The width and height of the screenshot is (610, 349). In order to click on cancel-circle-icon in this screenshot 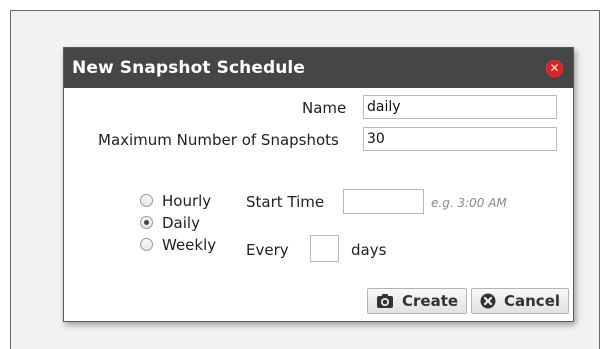, I will do `click(488, 304)`.